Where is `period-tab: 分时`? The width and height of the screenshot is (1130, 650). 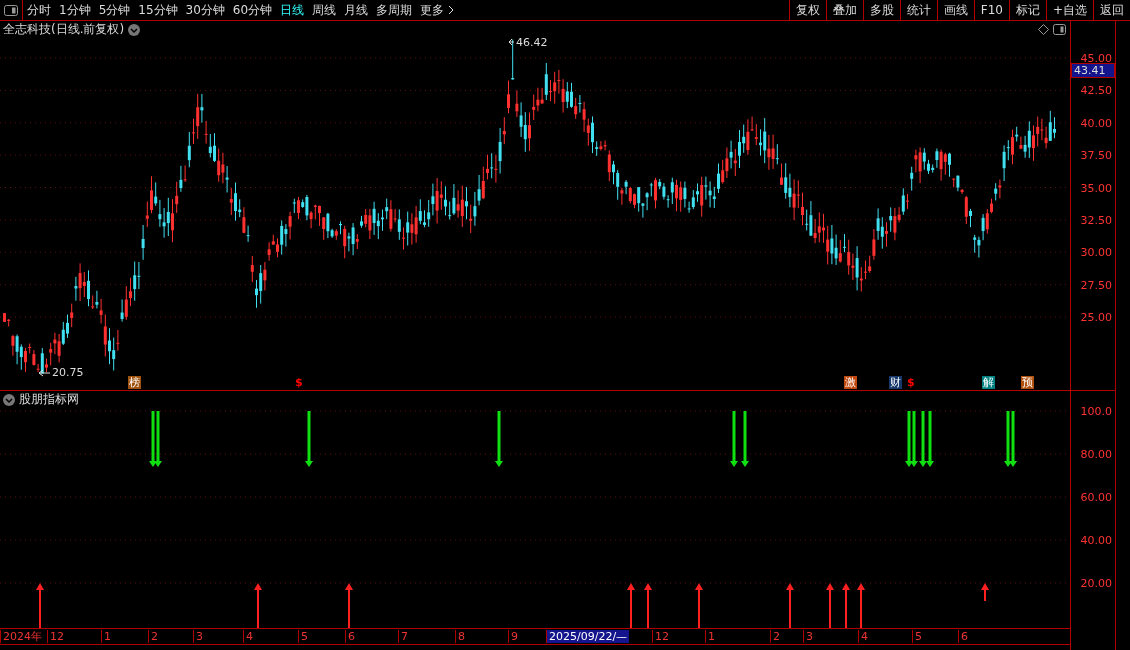
period-tab: 分时 is located at coordinates (39, 10).